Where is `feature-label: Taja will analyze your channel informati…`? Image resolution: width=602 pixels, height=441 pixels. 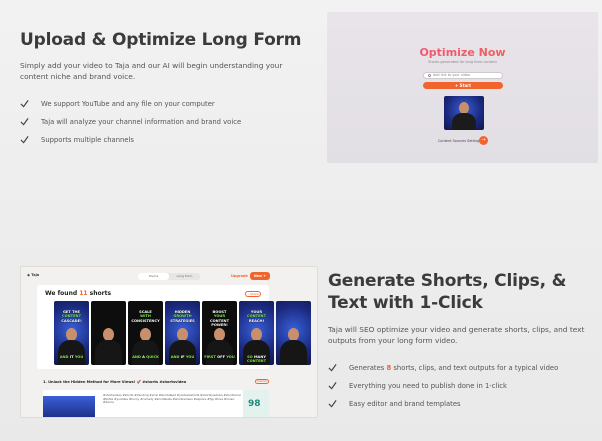 feature-label: Taja will analyze your channel informati… is located at coordinates (141, 122).